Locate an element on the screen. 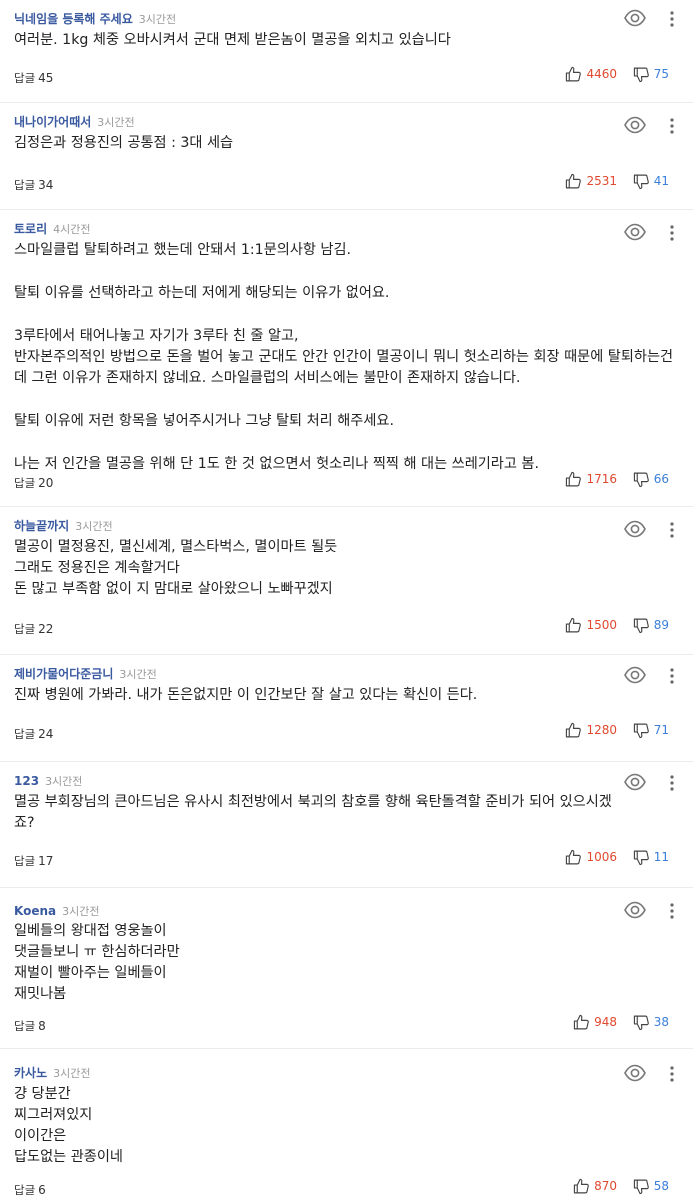 The width and height of the screenshot is (693, 1204). like-button: 1006 is located at coordinates (591, 857).